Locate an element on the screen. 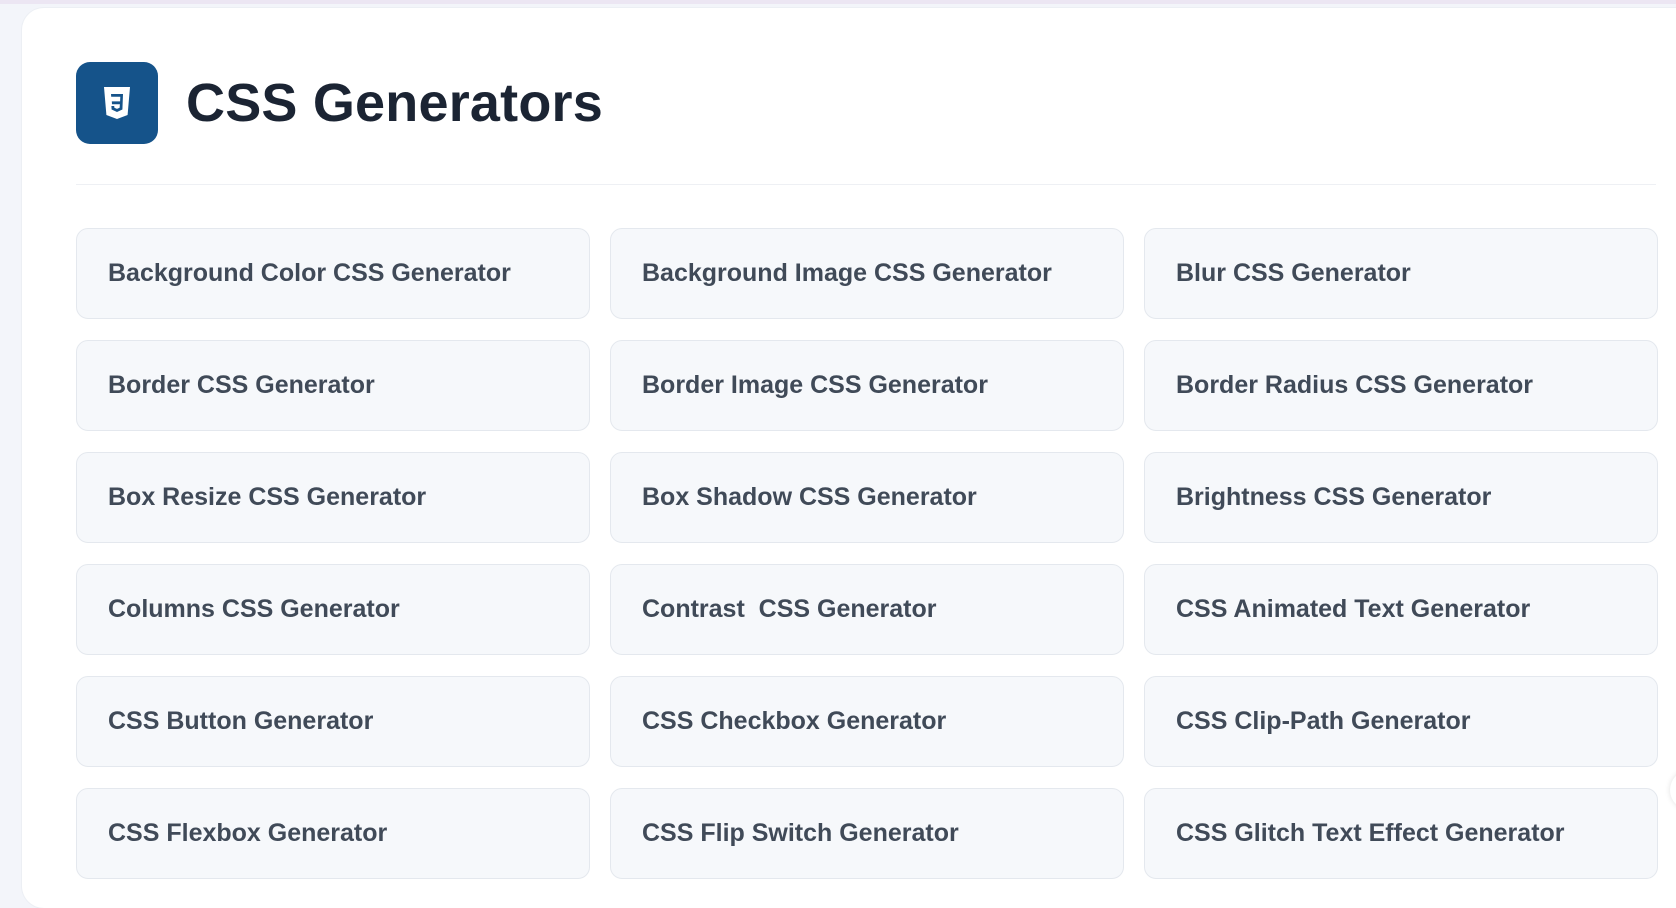 The height and width of the screenshot is (908, 1676). generator-card-flexbox: CSS Flexbox Generator is located at coordinates (333, 833).